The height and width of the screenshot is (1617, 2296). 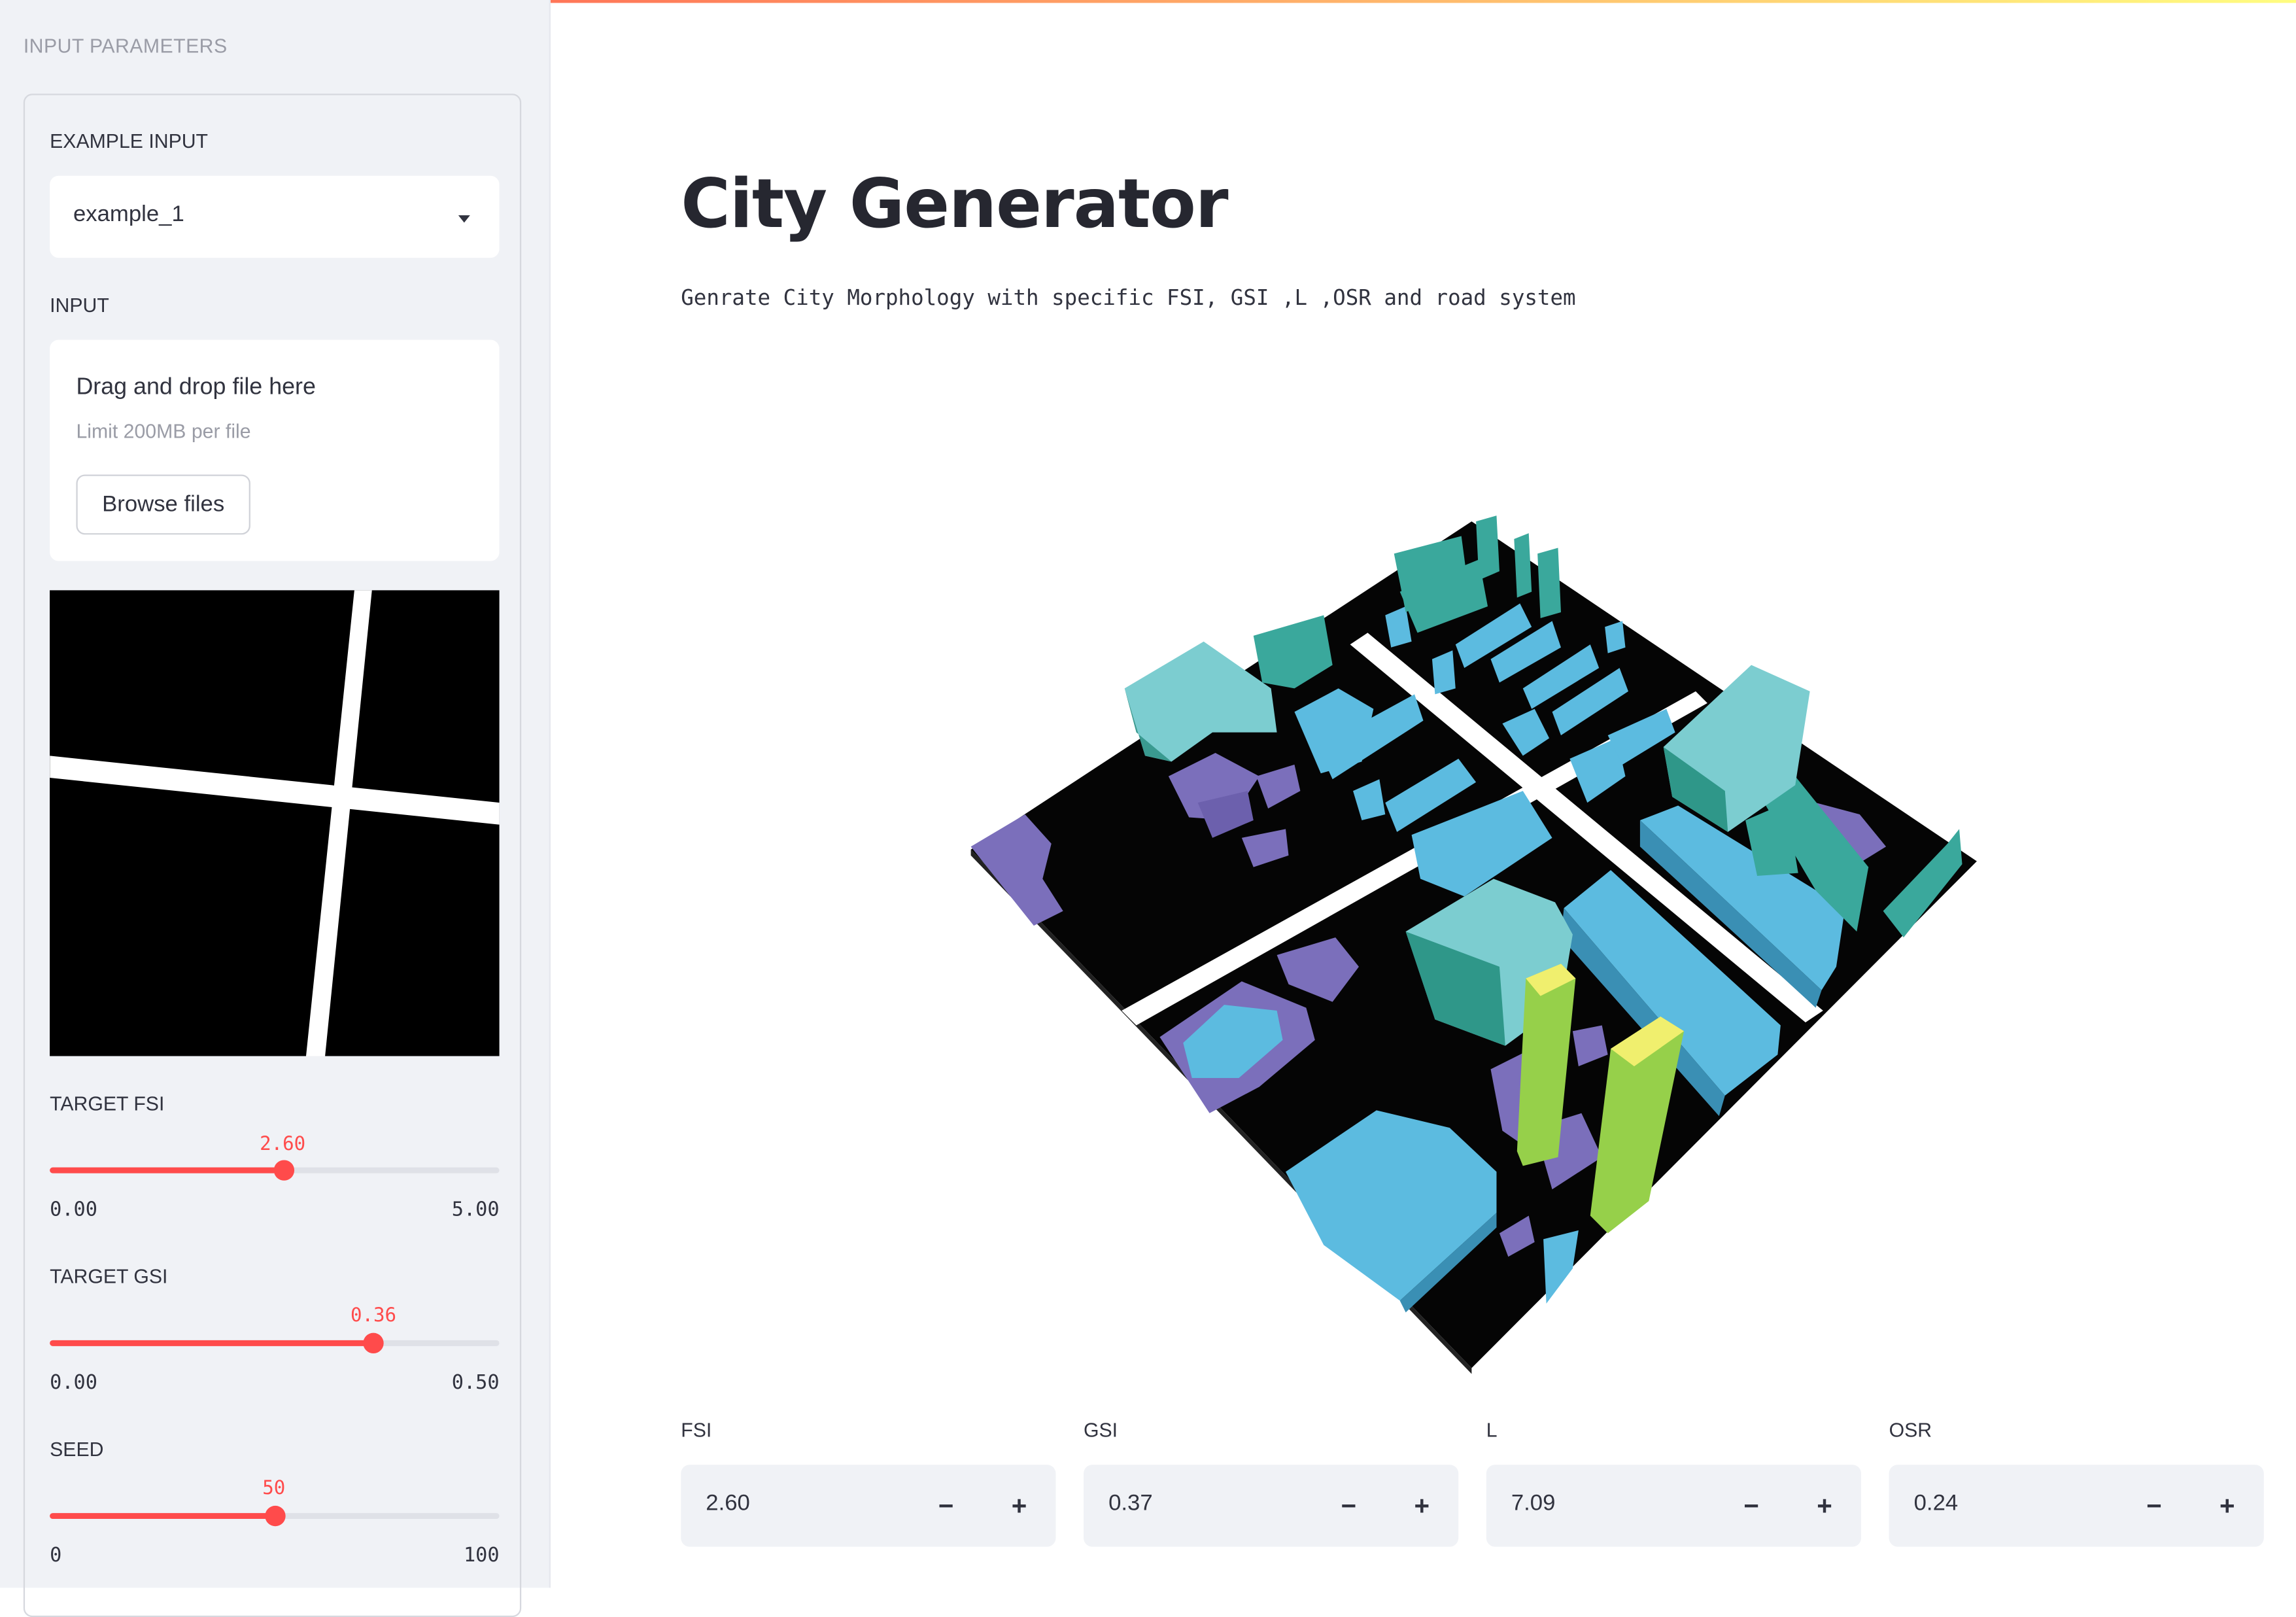 I want to click on dropzone-text: Drag and drop file here, so click(x=196, y=388).